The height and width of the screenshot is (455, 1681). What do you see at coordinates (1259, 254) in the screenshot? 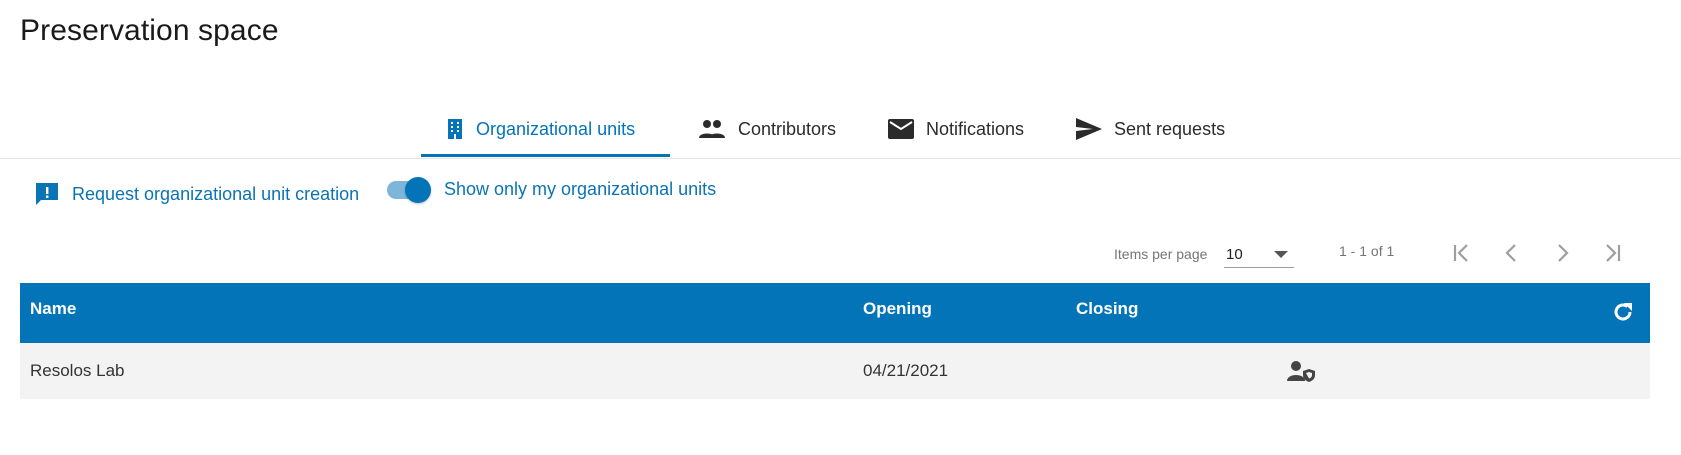
I see `items-per-page-select: 10` at bounding box center [1259, 254].